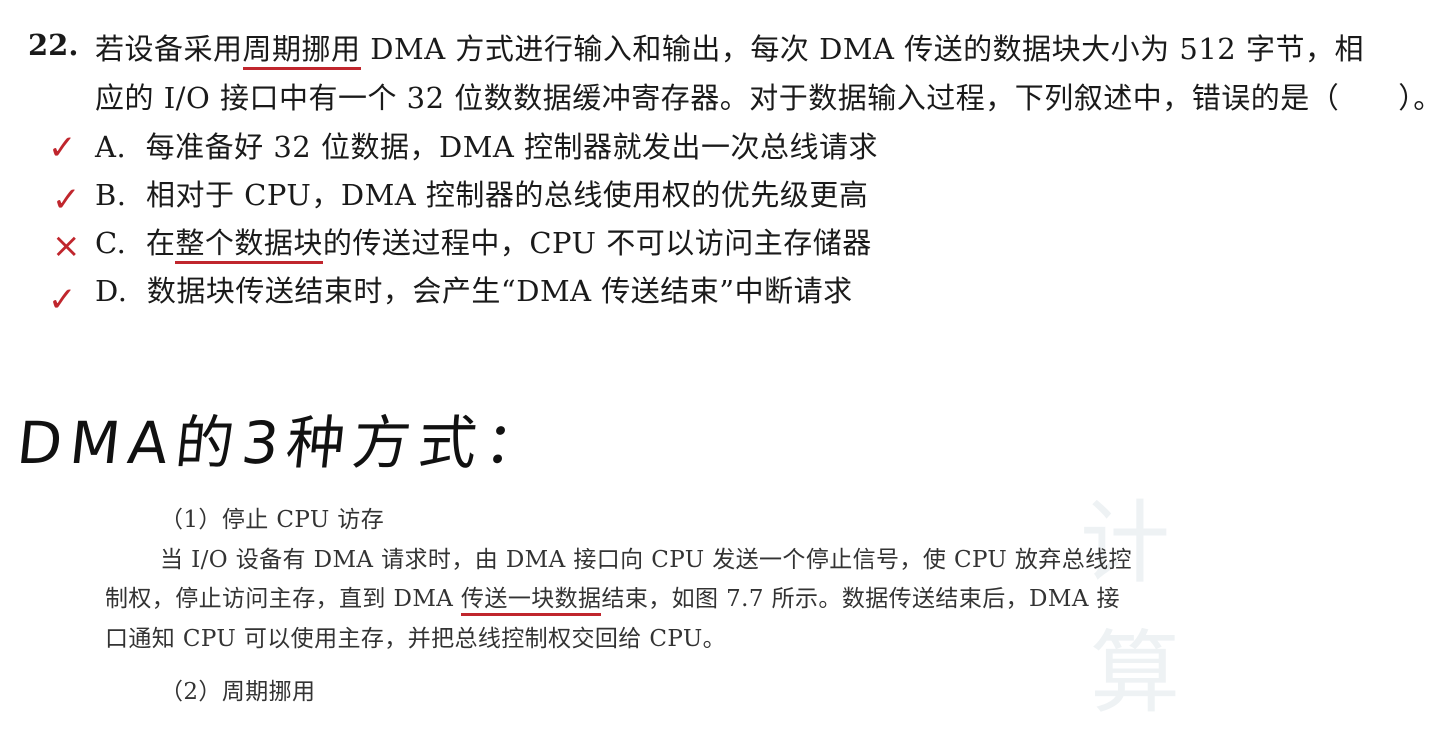  Describe the element at coordinates (487, 147) in the screenshot. I see `option-a: A. 每准备好 32 位数据，DMA 控制器就发出一次总线请求` at that location.